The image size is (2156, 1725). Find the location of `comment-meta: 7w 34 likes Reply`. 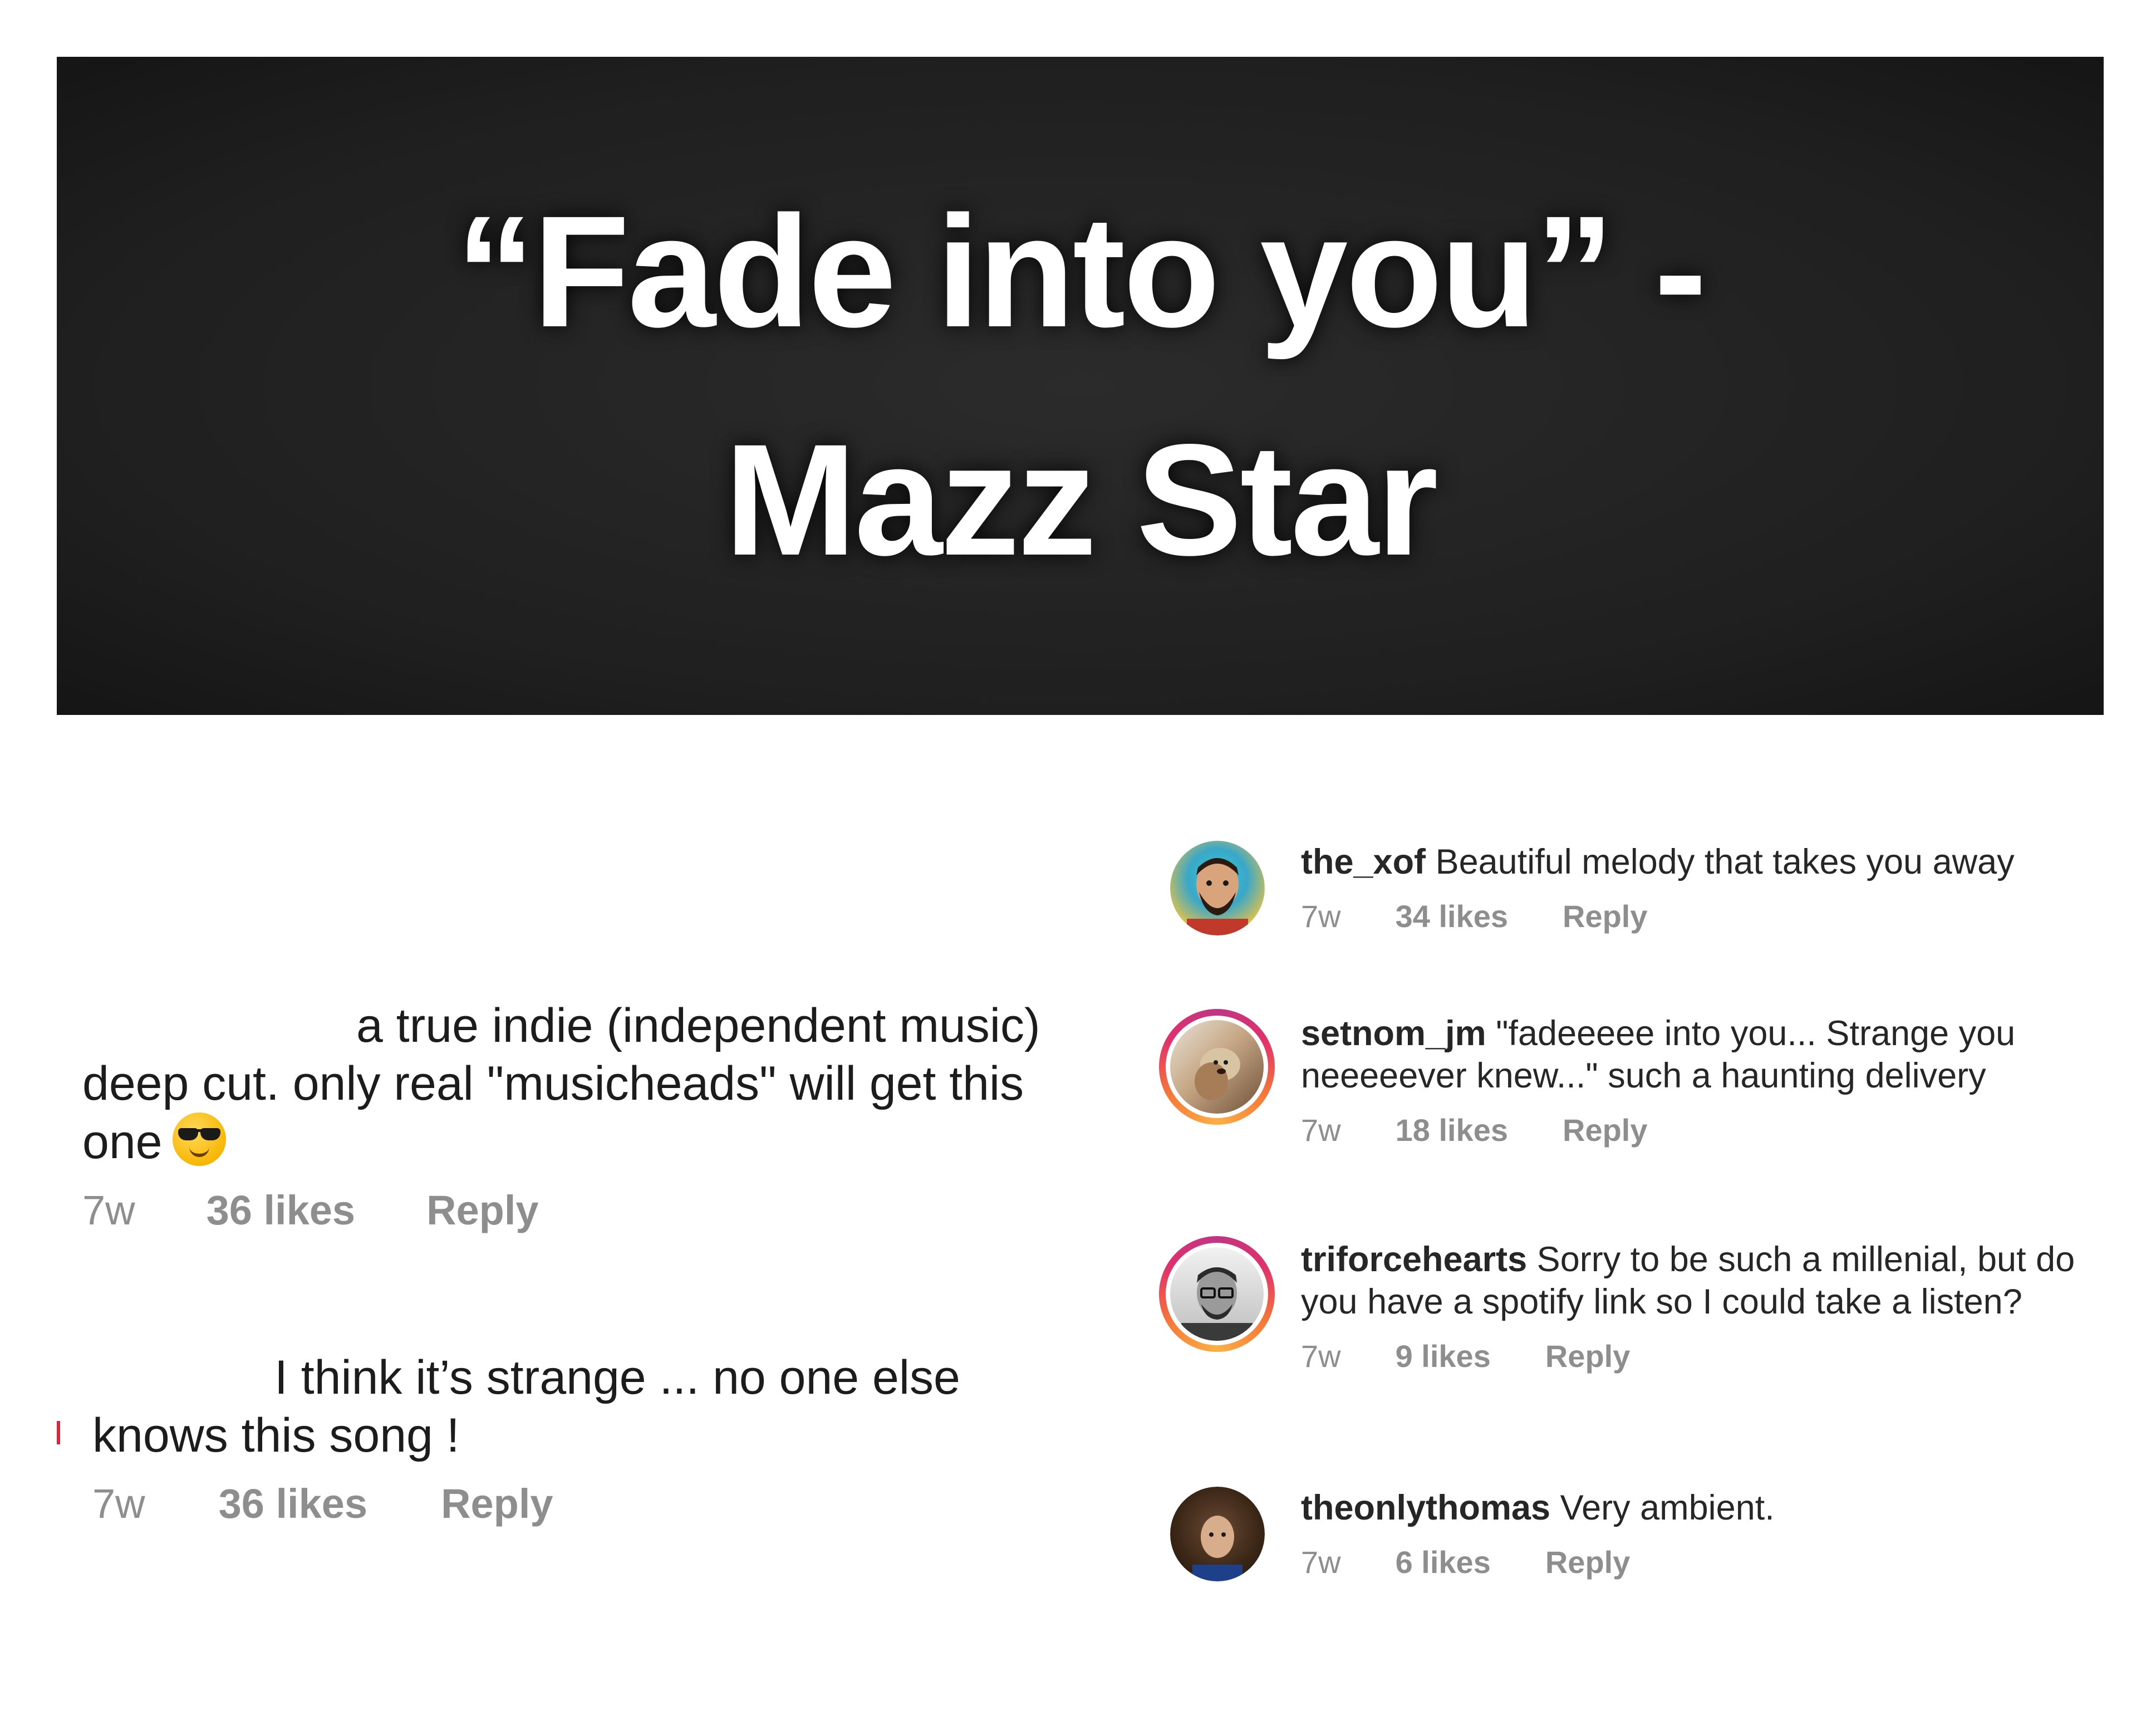

comment-meta: 7w 34 likes Reply is located at coordinates (1713, 916).